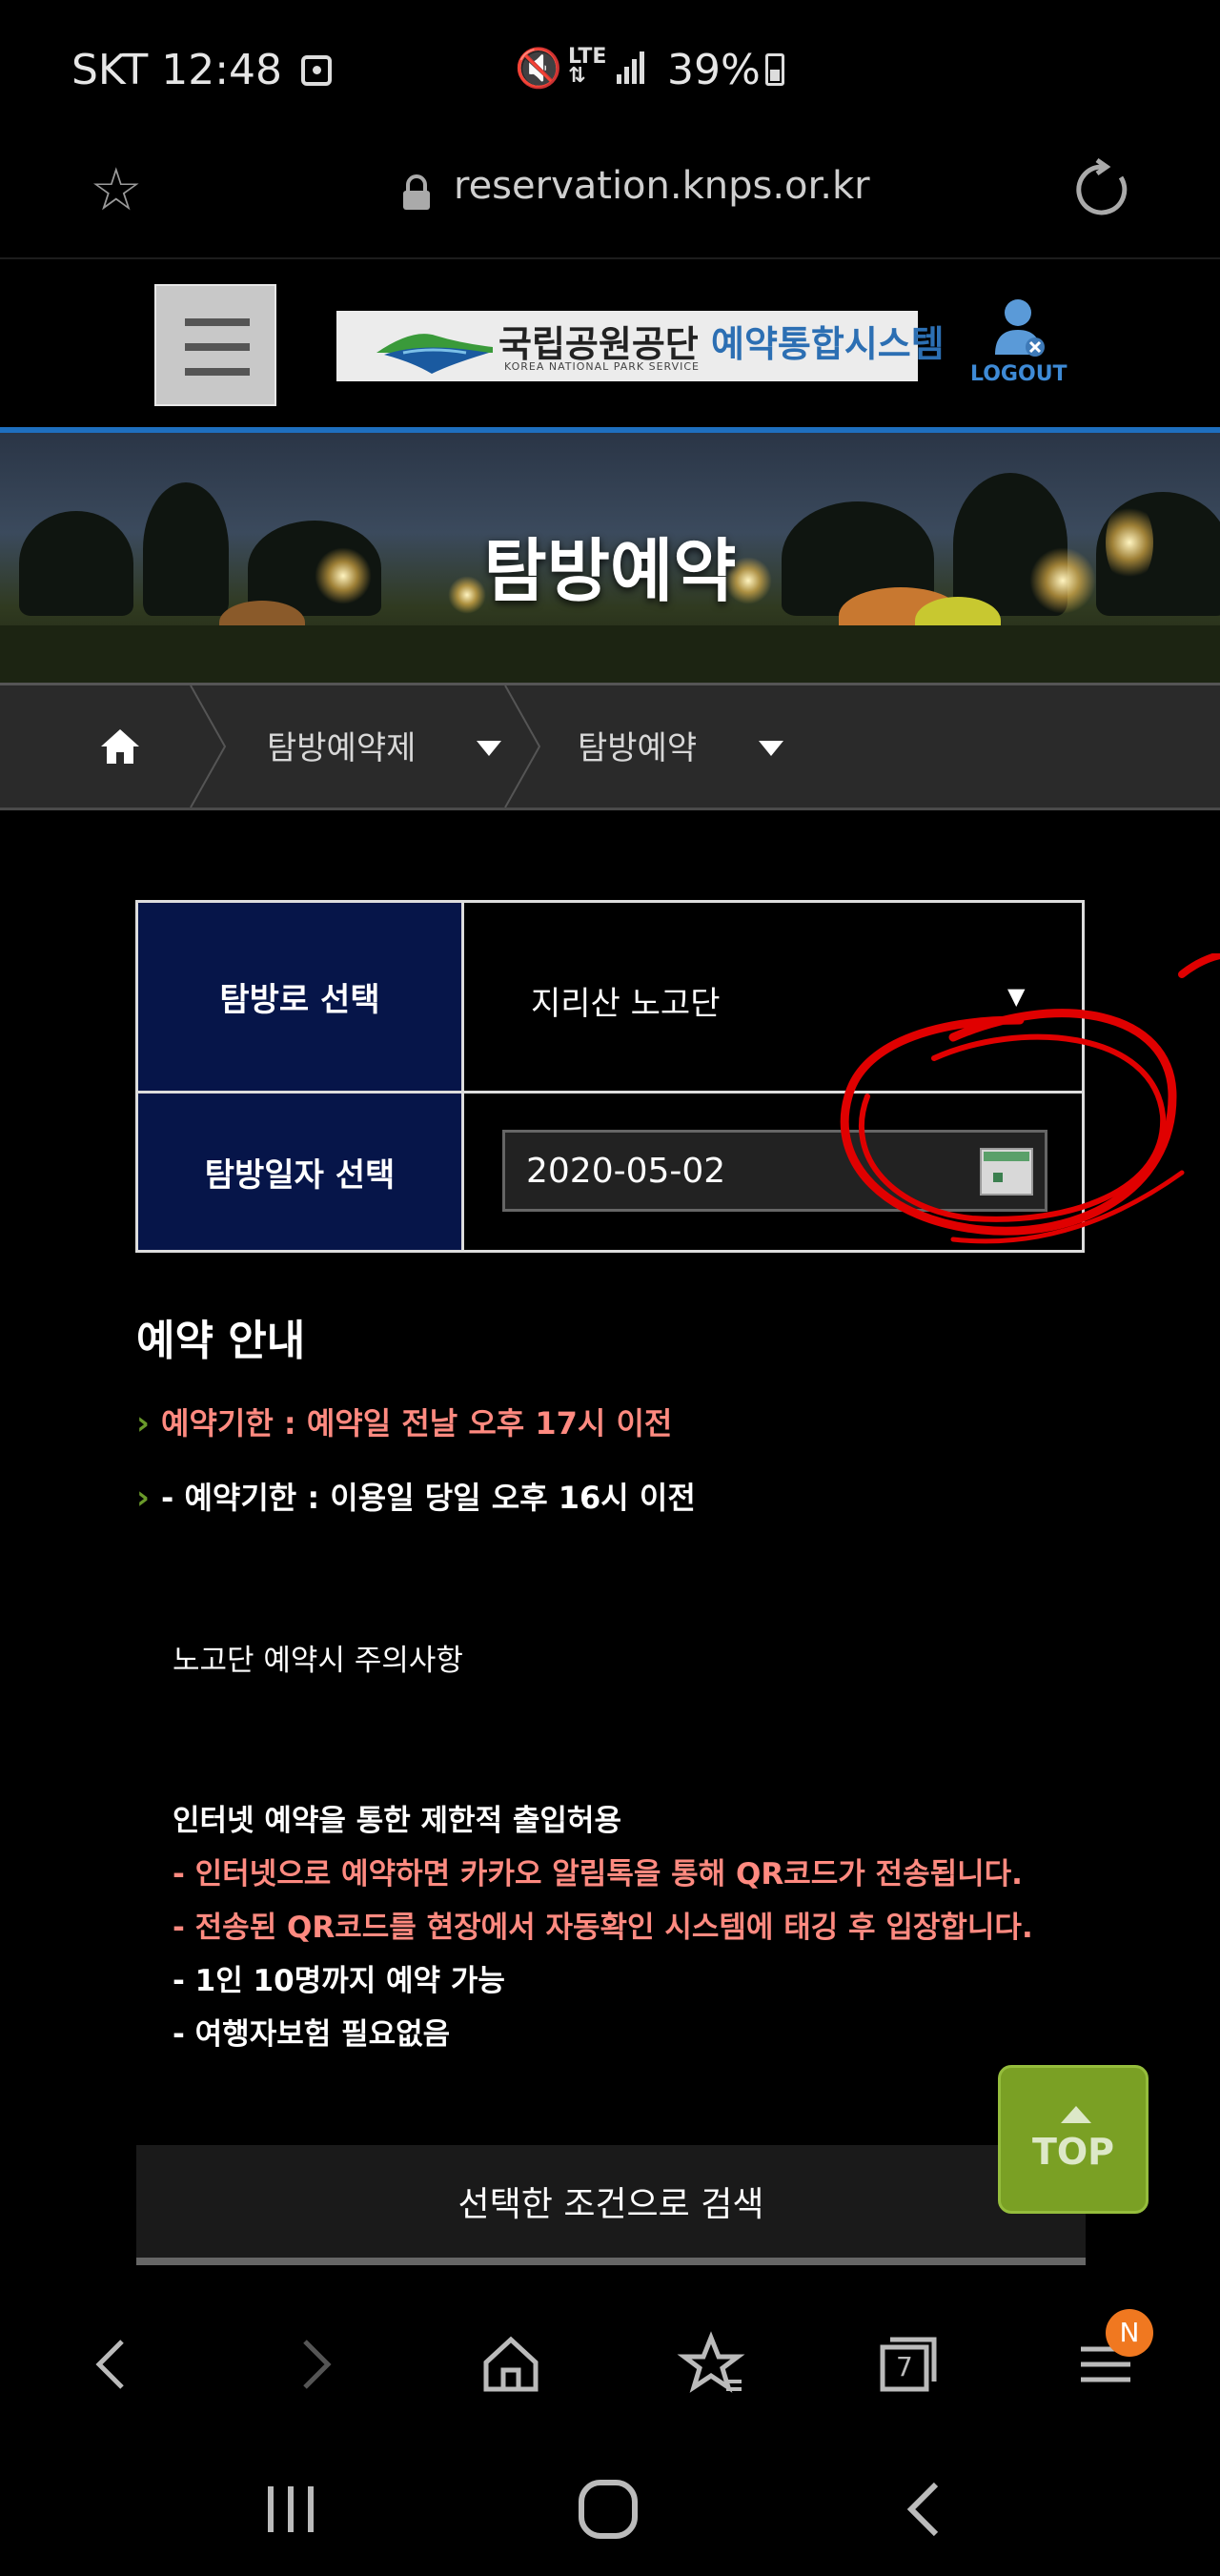 The width and height of the screenshot is (1220, 2576). I want to click on logo-subtitle: KOREA NATIONAL PARK SERVICE, so click(602, 366).